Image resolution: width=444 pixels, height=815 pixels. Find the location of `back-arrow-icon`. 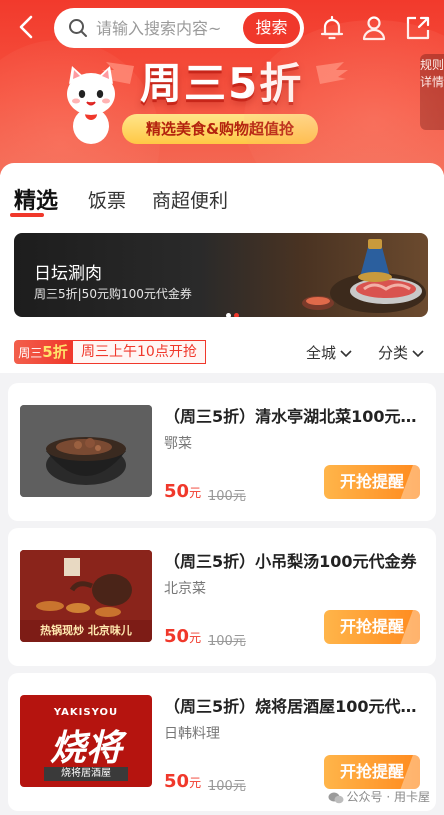

back-arrow-icon is located at coordinates (27, 27).